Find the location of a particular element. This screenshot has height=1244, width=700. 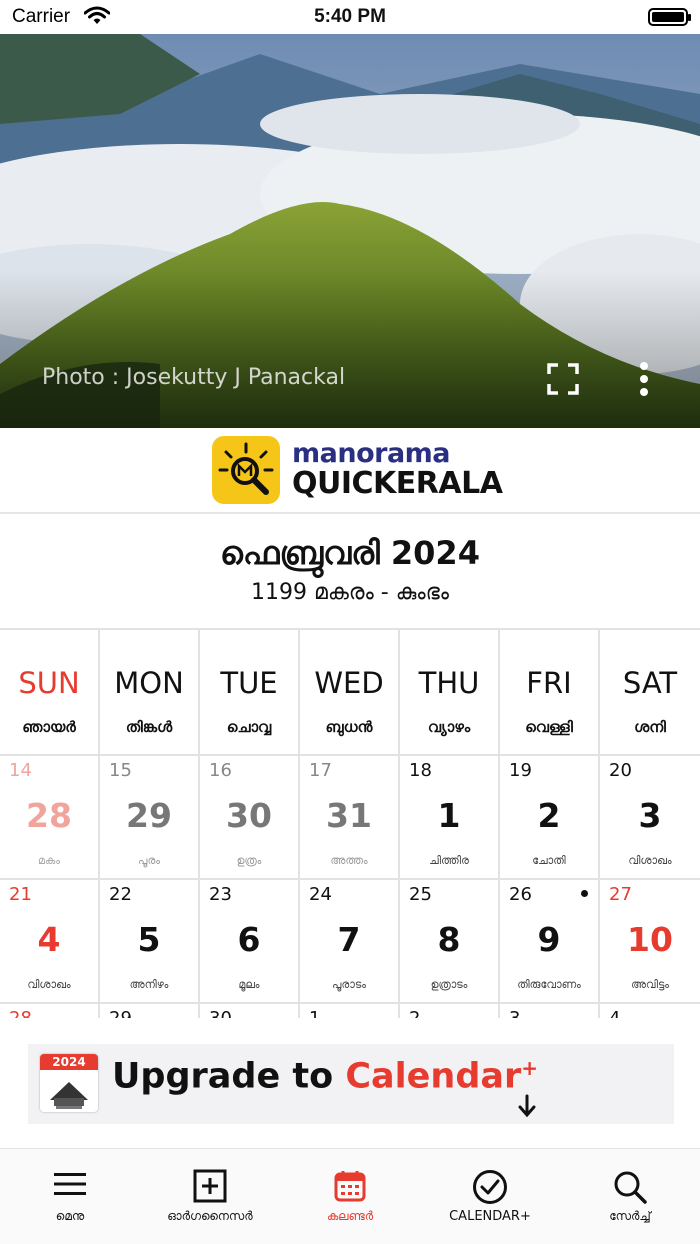

weekday-ml-label: ബുധൻ is located at coordinates (349, 727).